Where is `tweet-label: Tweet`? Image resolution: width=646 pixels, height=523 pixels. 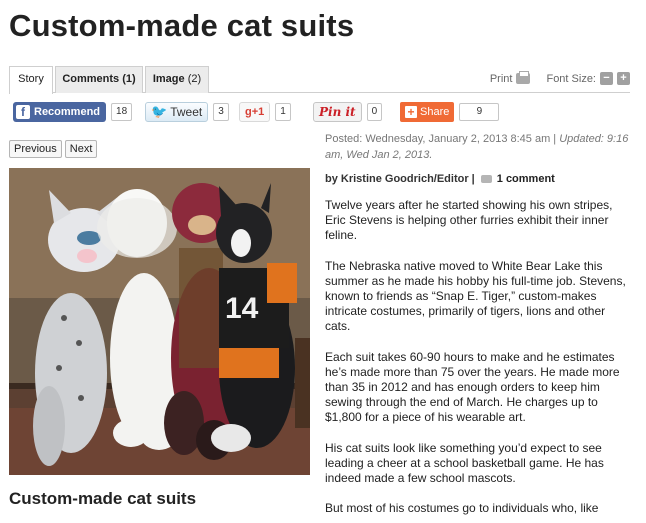 tweet-label: Tweet is located at coordinates (186, 111).